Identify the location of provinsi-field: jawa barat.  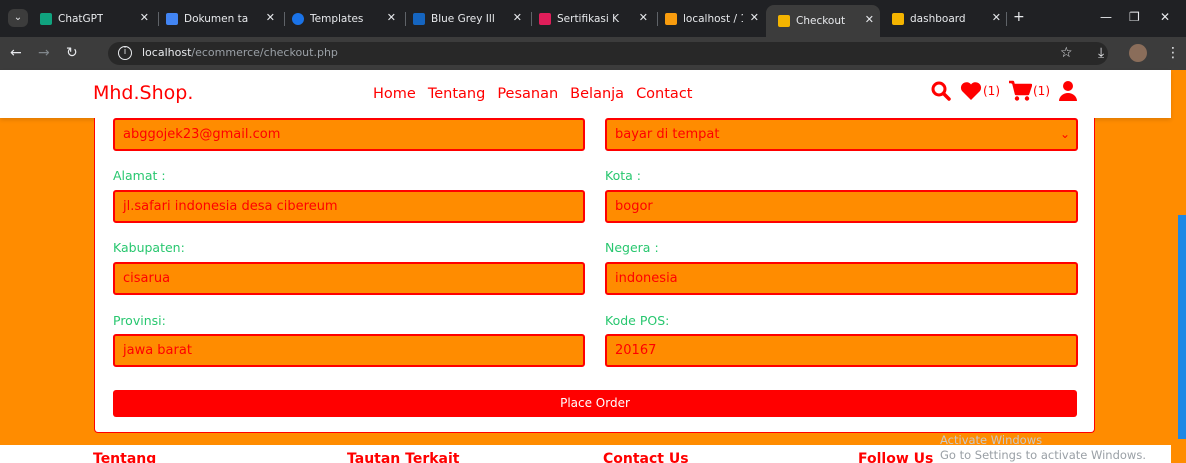
(349, 350).